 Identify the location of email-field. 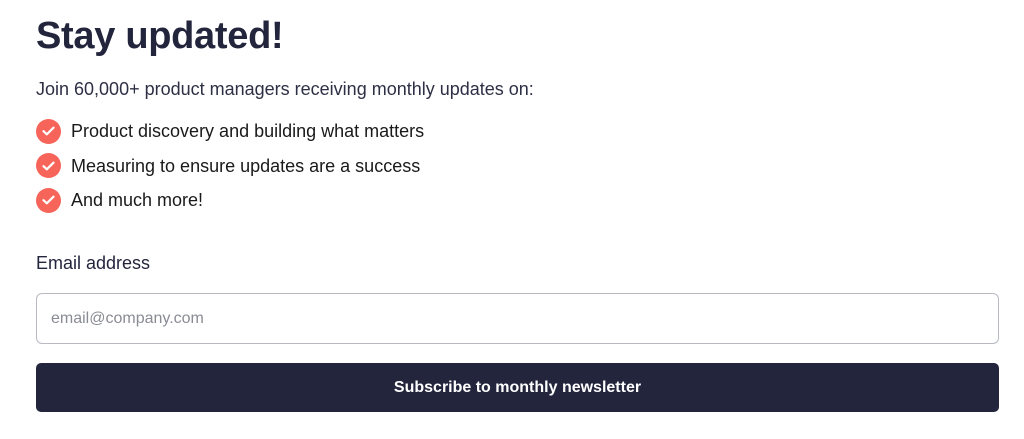
(517, 318).